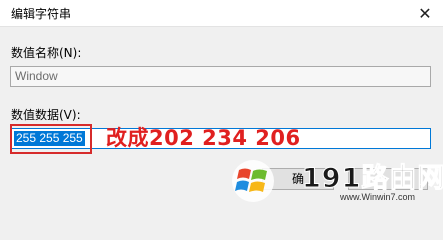 Image resolution: width=443 pixels, height=240 pixels. I want to click on watermark-url: www.Winwin7.com, so click(378, 197).